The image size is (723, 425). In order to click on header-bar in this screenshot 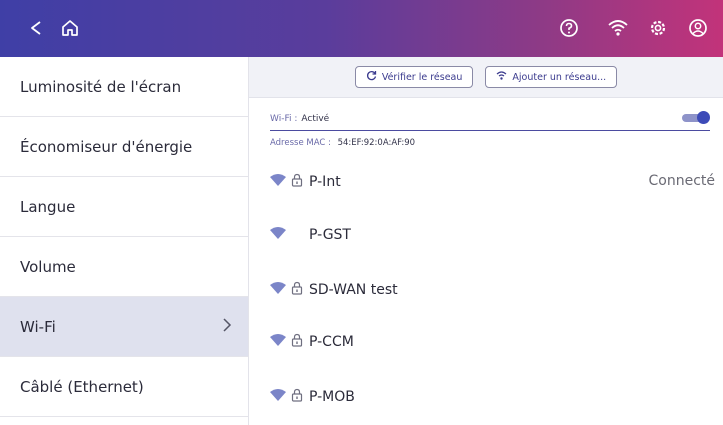, I will do `click(361, 28)`.